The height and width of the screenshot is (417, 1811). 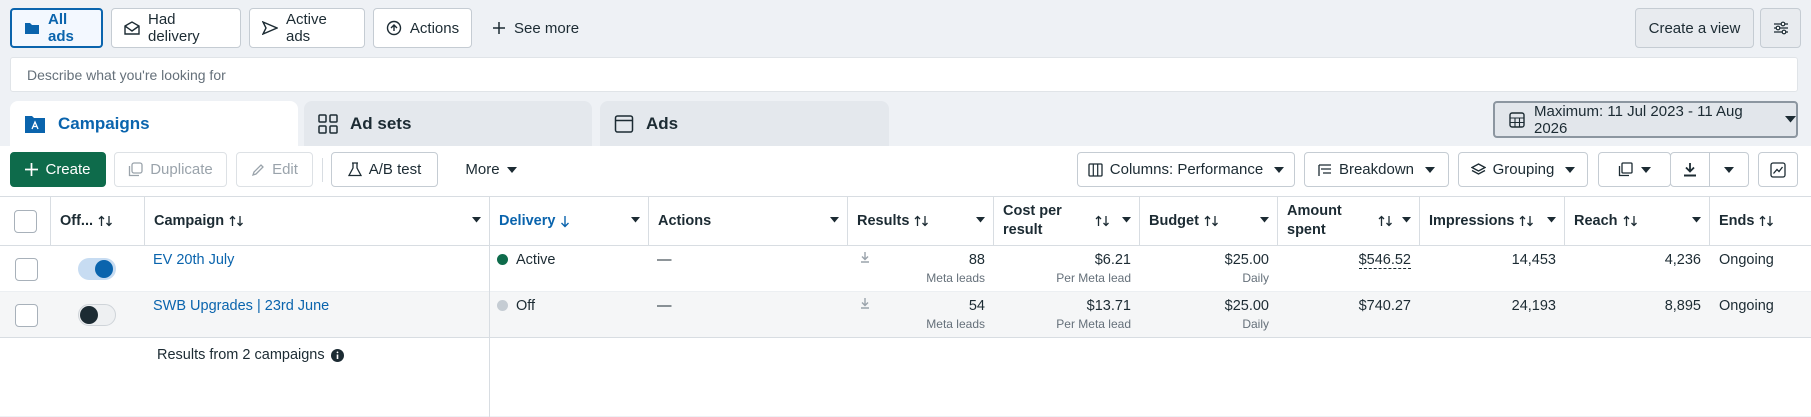 I want to click on tab-ads-label: Ads, so click(x=662, y=123).